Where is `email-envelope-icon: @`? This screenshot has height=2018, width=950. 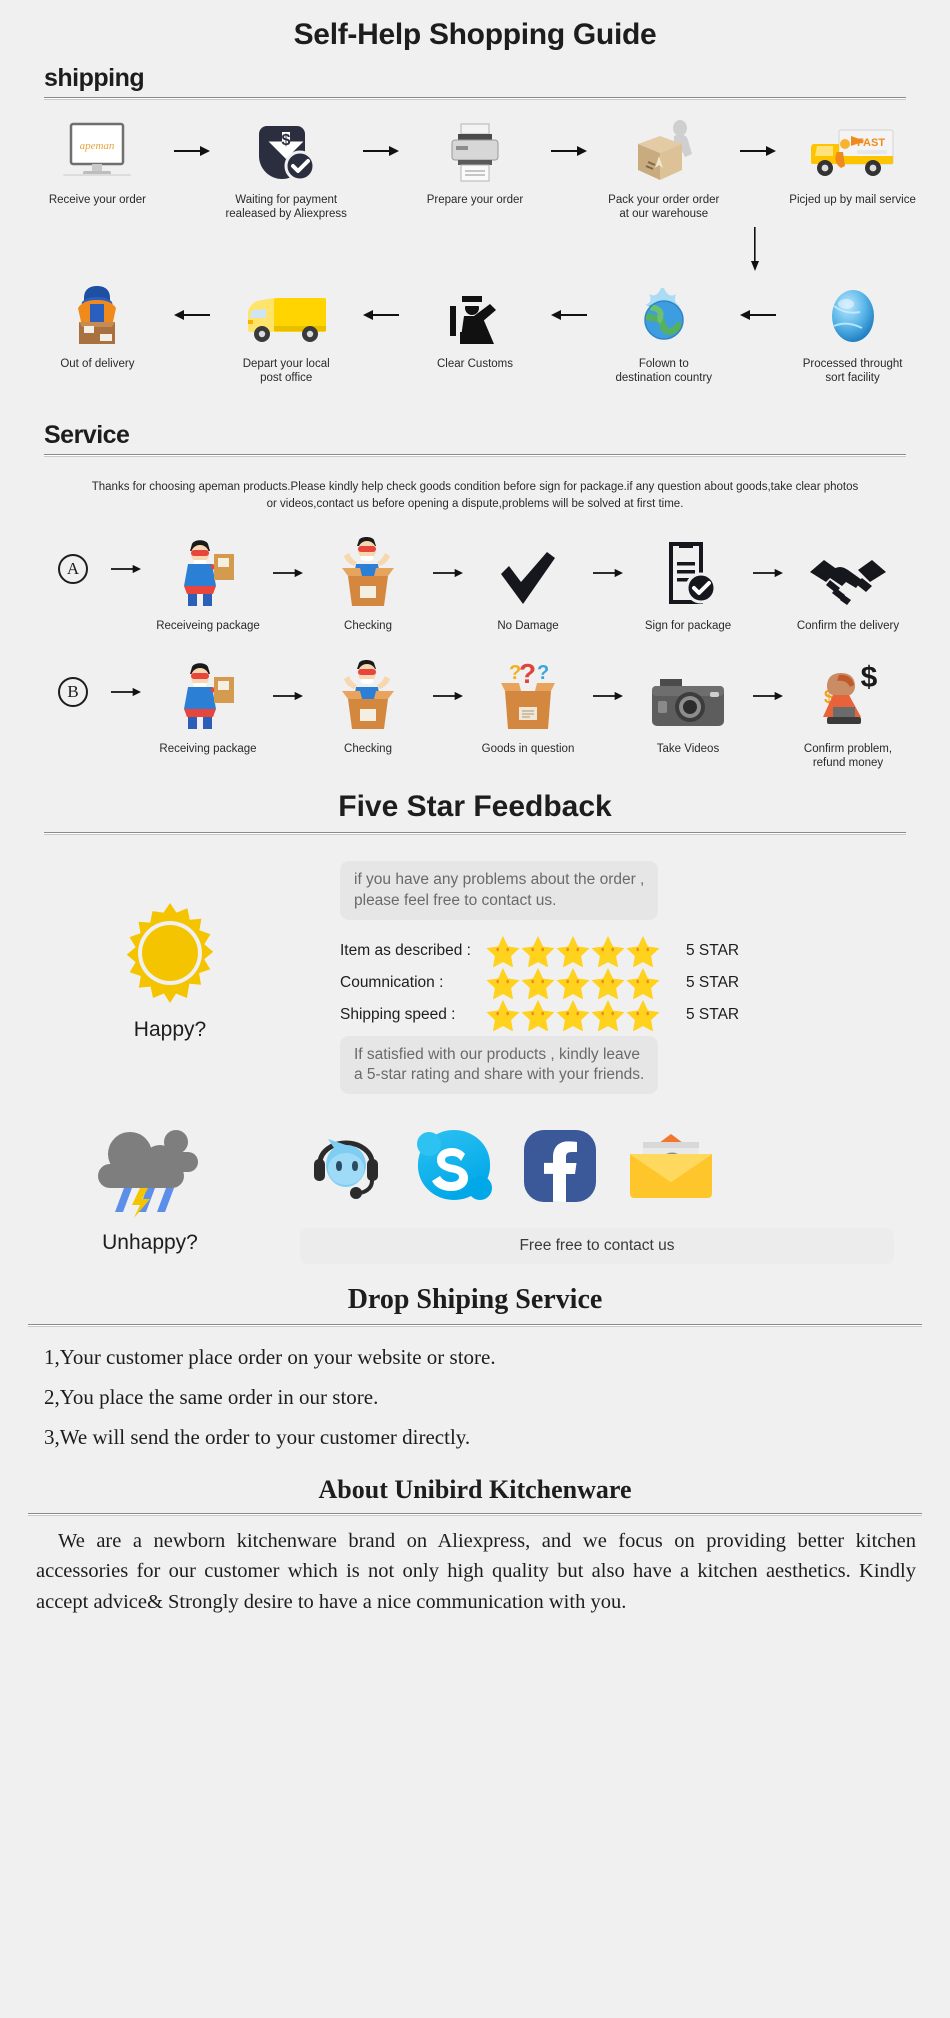 email-envelope-icon: @ is located at coordinates (671, 1168).